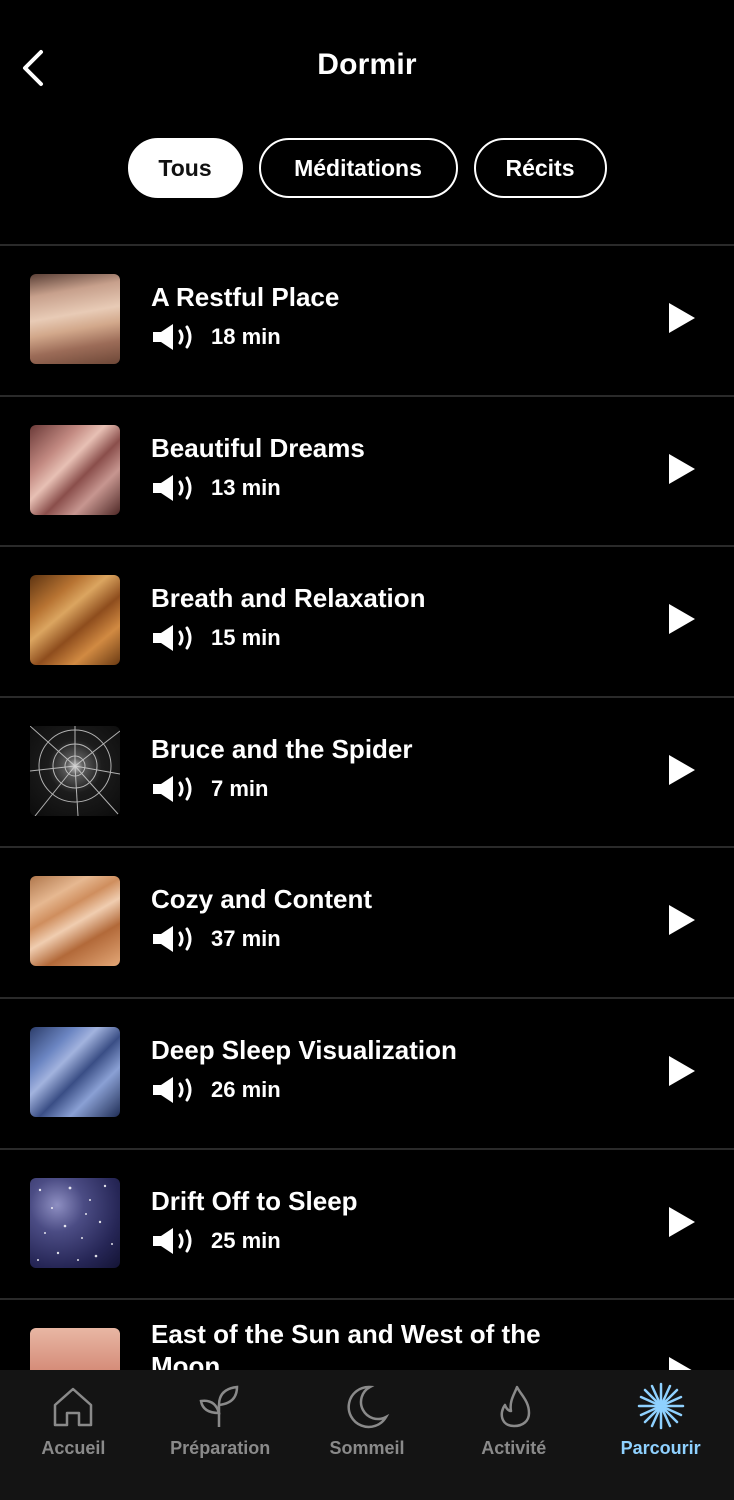  What do you see at coordinates (367, 1406) in the screenshot?
I see `moon-icon` at bounding box center [367, 1406].